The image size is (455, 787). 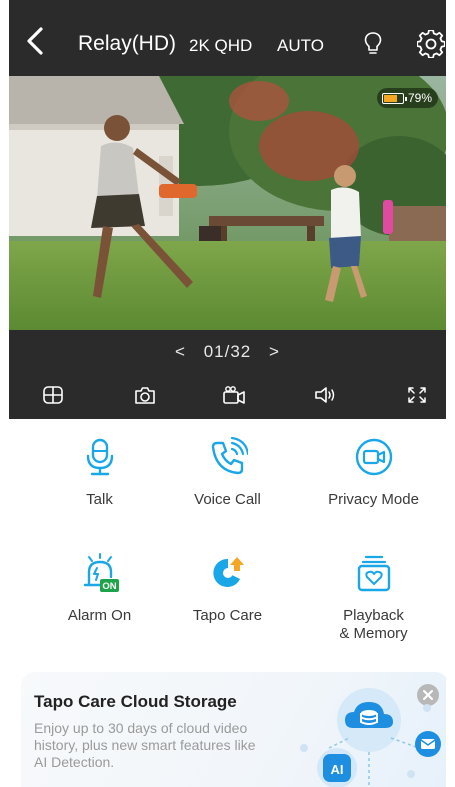 What do you see at coordinates (220, 46) in the screenshot?
I see `resolution-selector: 2K QHD` at bounding box center [220, 46].